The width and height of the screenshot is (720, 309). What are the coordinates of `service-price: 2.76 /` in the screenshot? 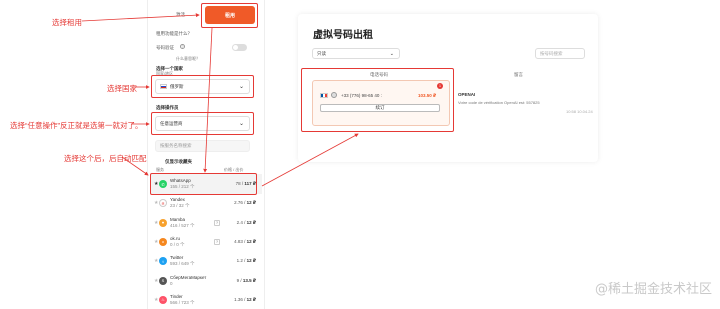 It's located at (240, 203).